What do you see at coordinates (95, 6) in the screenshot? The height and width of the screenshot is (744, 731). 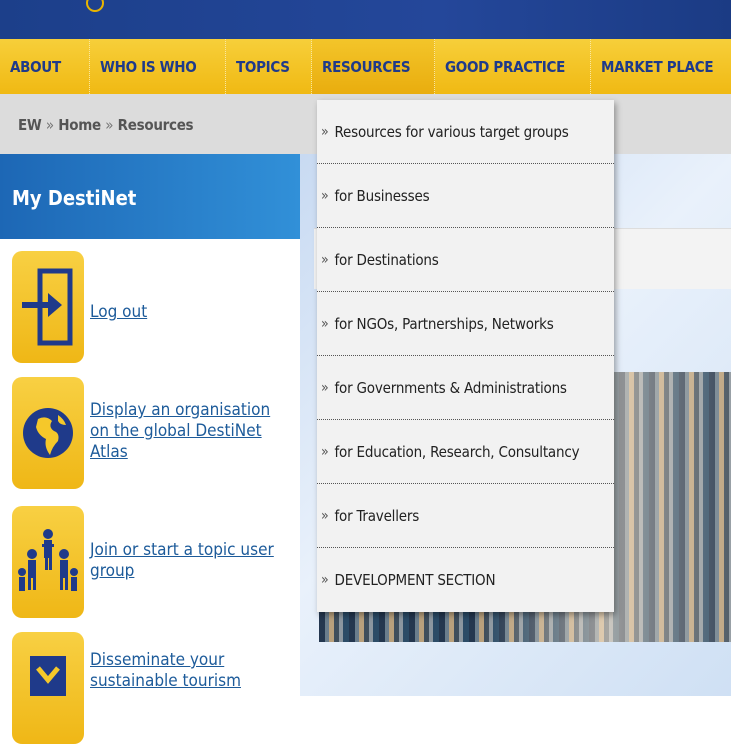 I see `site-logo-icon` at bounding box center [95, 6].